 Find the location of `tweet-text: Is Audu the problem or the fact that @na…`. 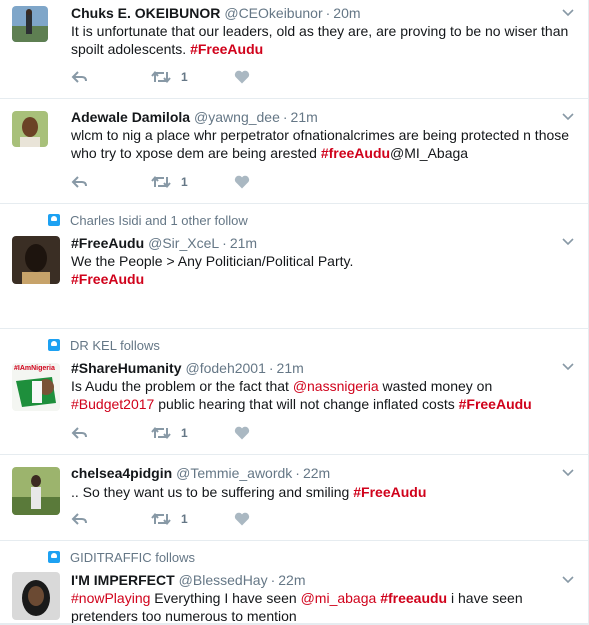

tweet-text: Is Audu the problem or the fact that @na… is located at coordinates (323, 395).